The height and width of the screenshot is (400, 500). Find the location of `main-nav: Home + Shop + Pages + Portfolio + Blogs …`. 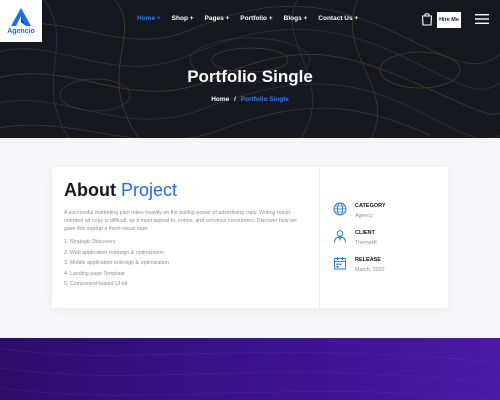

main-nav: Home + Shop + Pages + Portfolio + Blogs … is located at coordinates (247, 18).